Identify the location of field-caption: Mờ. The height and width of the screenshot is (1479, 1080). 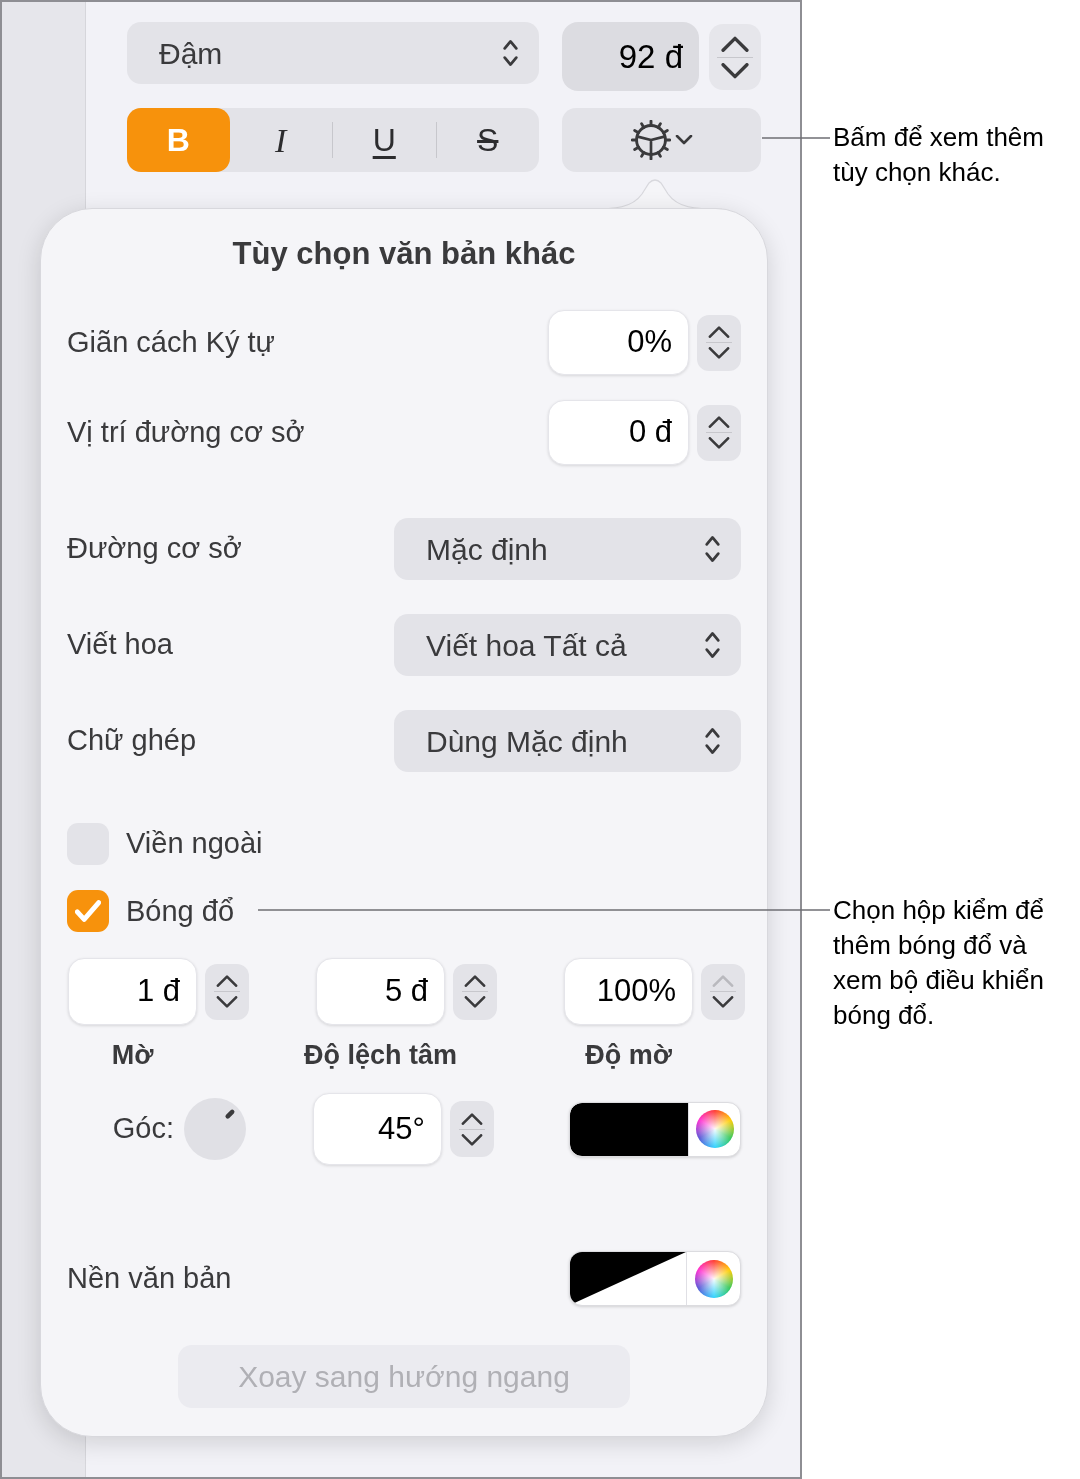
(132, 1055).